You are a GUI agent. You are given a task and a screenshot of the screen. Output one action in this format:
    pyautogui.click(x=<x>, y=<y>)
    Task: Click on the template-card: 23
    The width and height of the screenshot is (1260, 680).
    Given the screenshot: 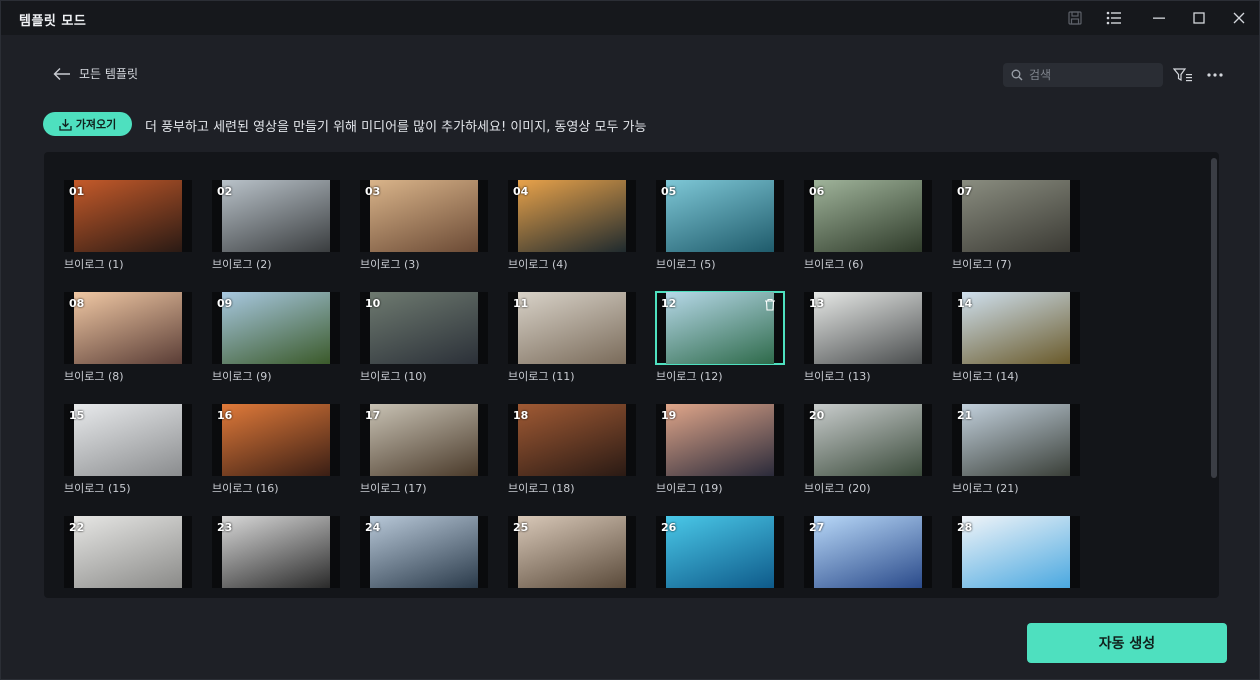 What is the action you would take?
    pyautogui.click(x=276, y=557)
    